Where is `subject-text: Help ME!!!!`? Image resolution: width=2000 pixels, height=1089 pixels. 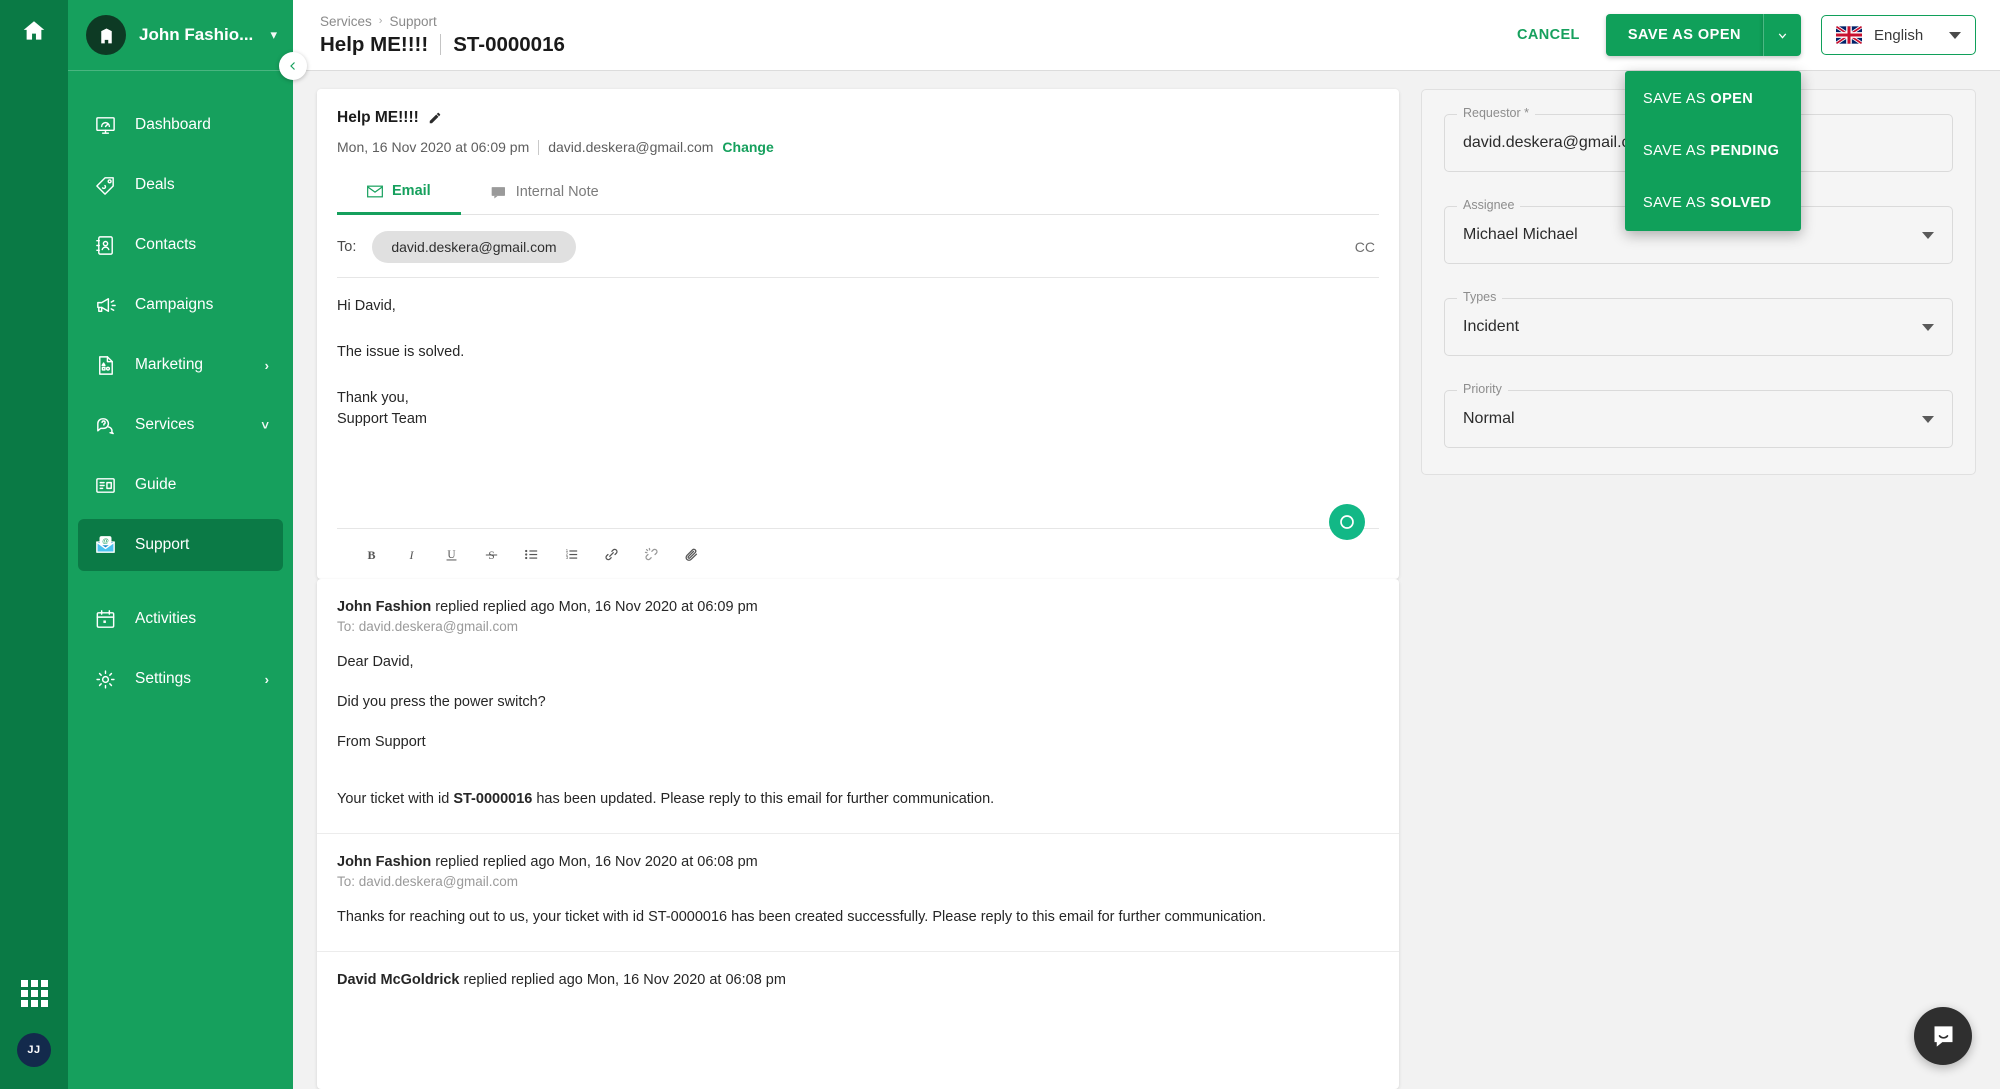
subject-text: Help ME!!!! is located at coordinates (378, 117).